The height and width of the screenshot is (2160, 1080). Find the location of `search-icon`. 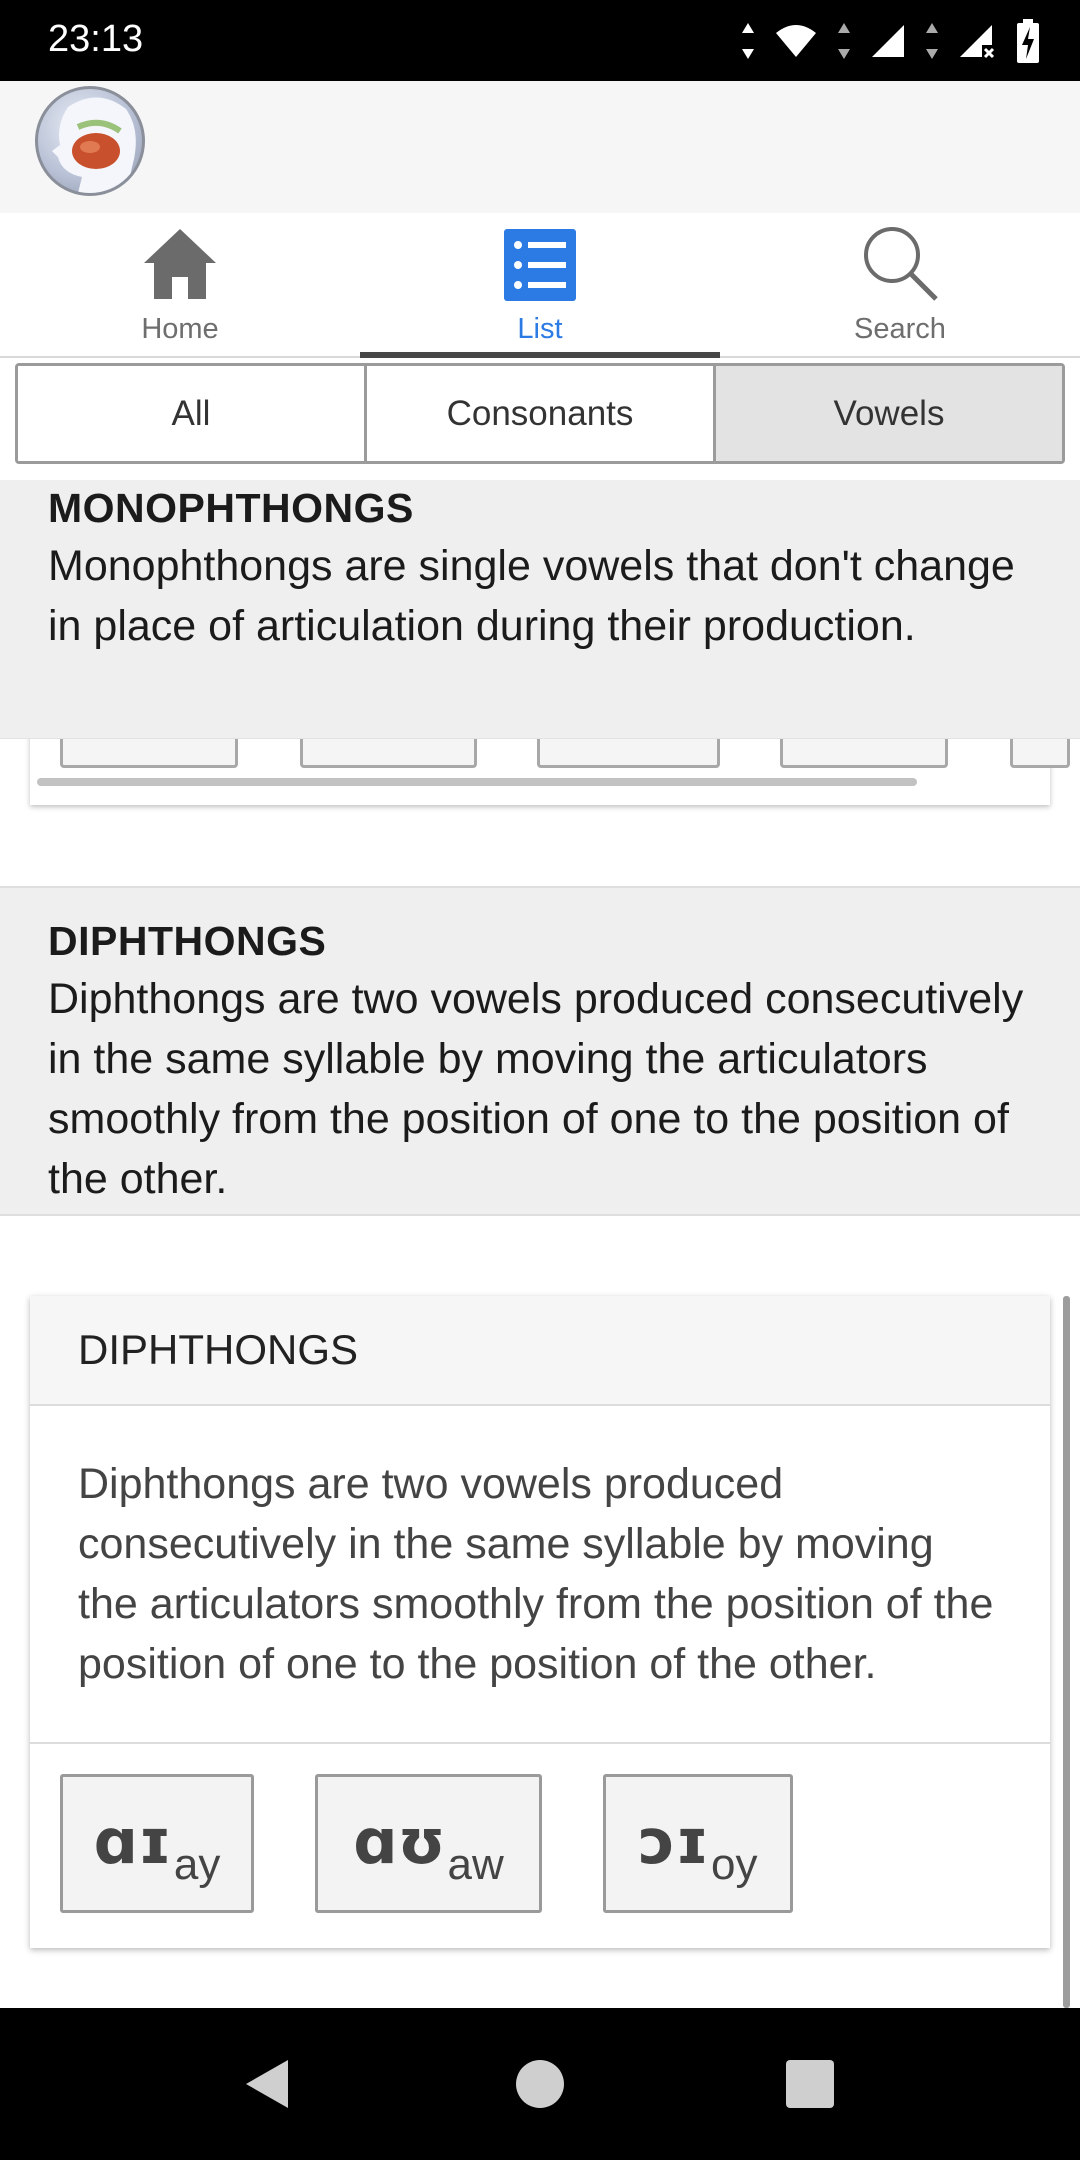

search-icon is located at coordinates (901, 264).